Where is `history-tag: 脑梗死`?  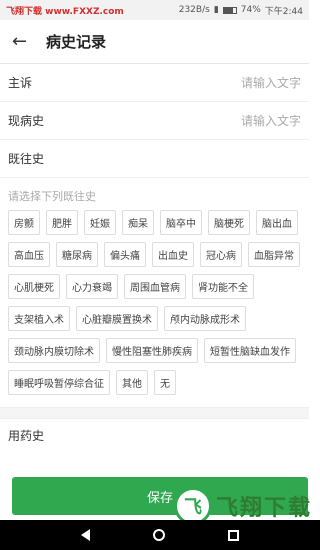 history-tag: 脑梗死 is located at coordinates (229, 222).